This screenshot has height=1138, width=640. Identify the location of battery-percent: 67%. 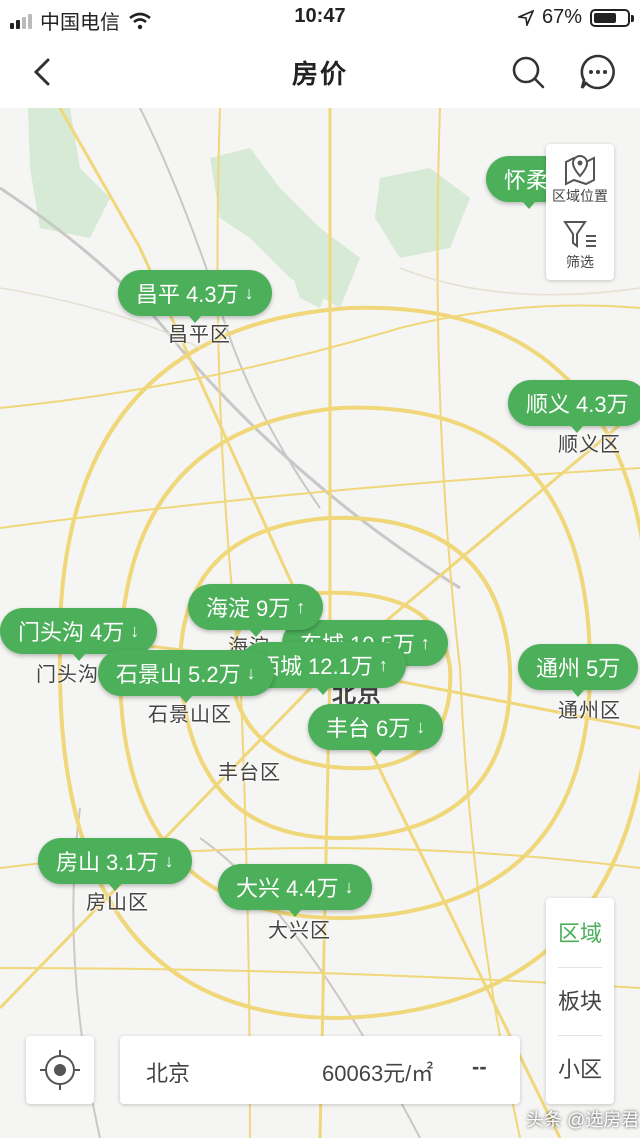
(561, 17).